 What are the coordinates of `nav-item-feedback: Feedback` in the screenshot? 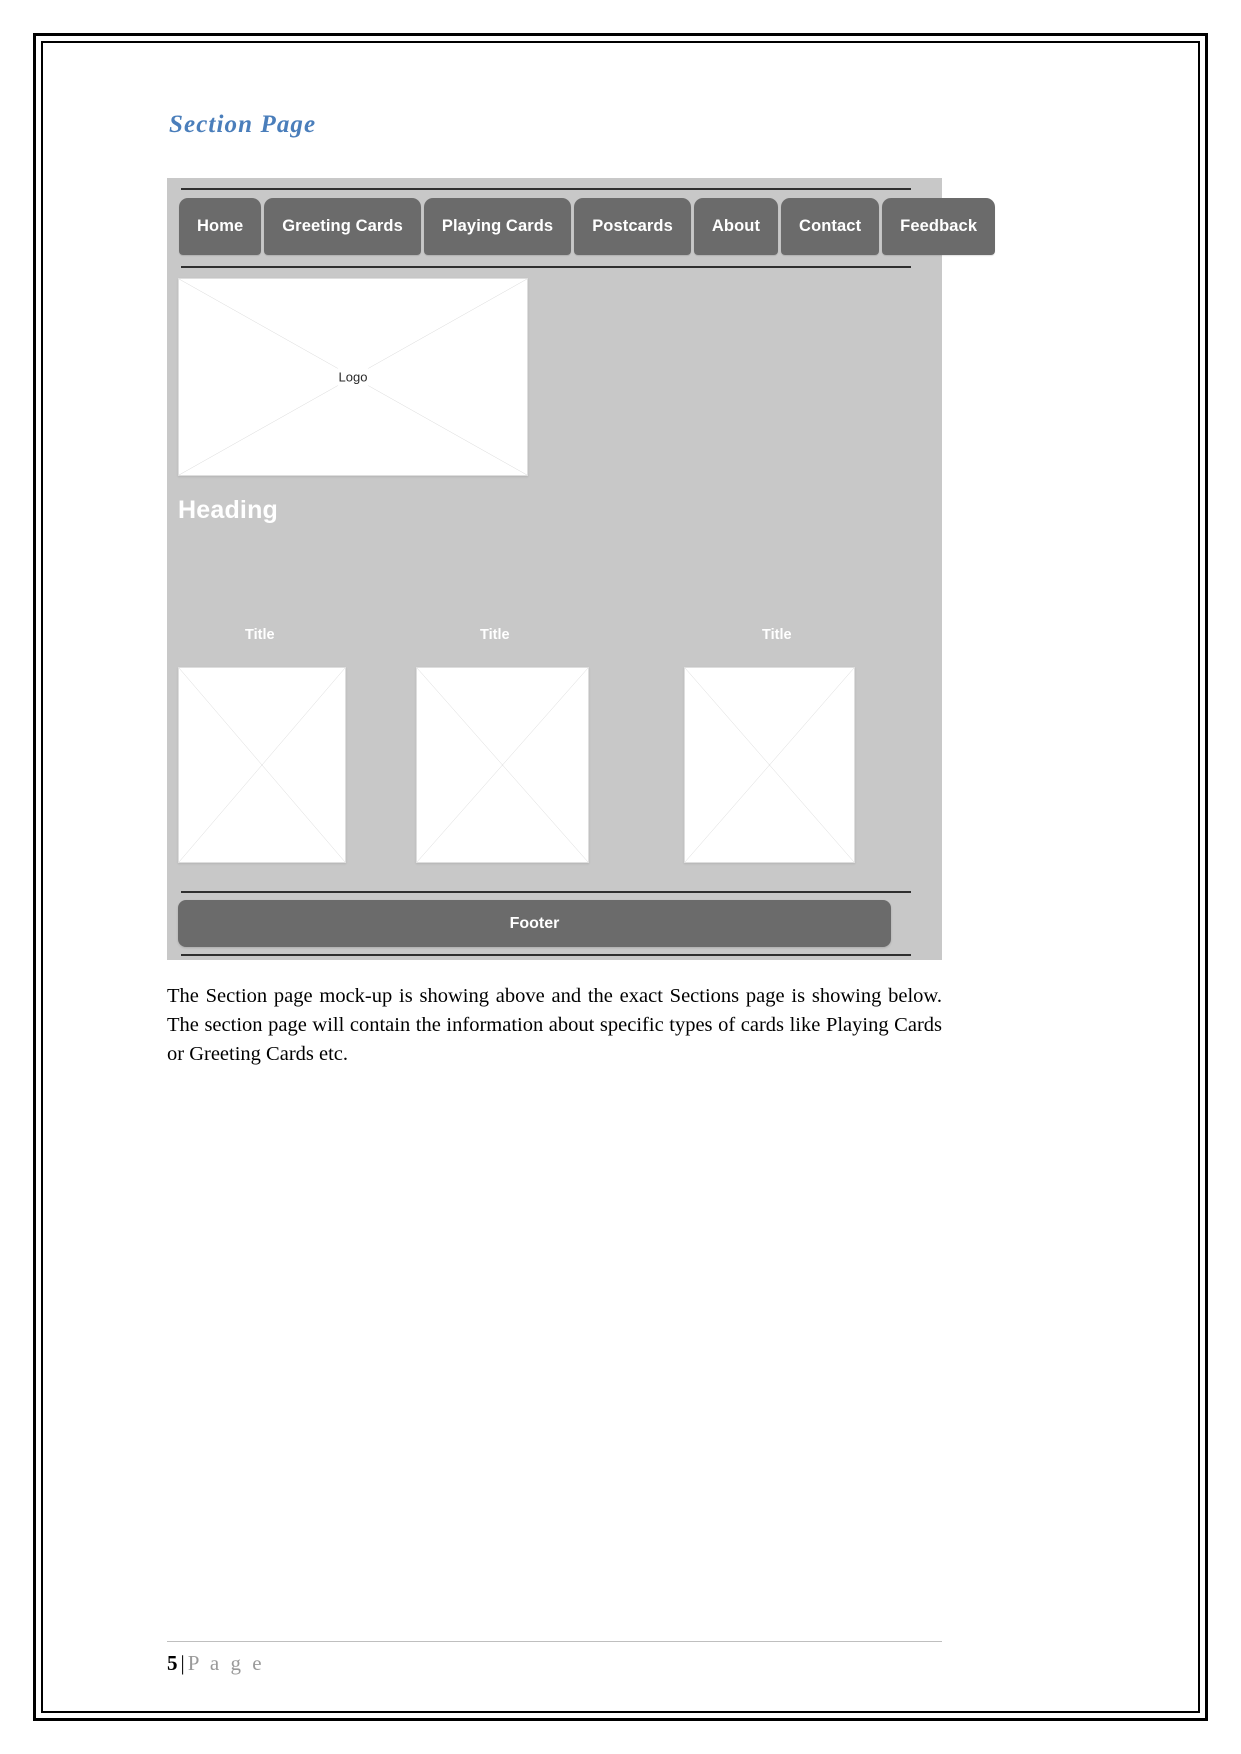 It's located at (939, 226).